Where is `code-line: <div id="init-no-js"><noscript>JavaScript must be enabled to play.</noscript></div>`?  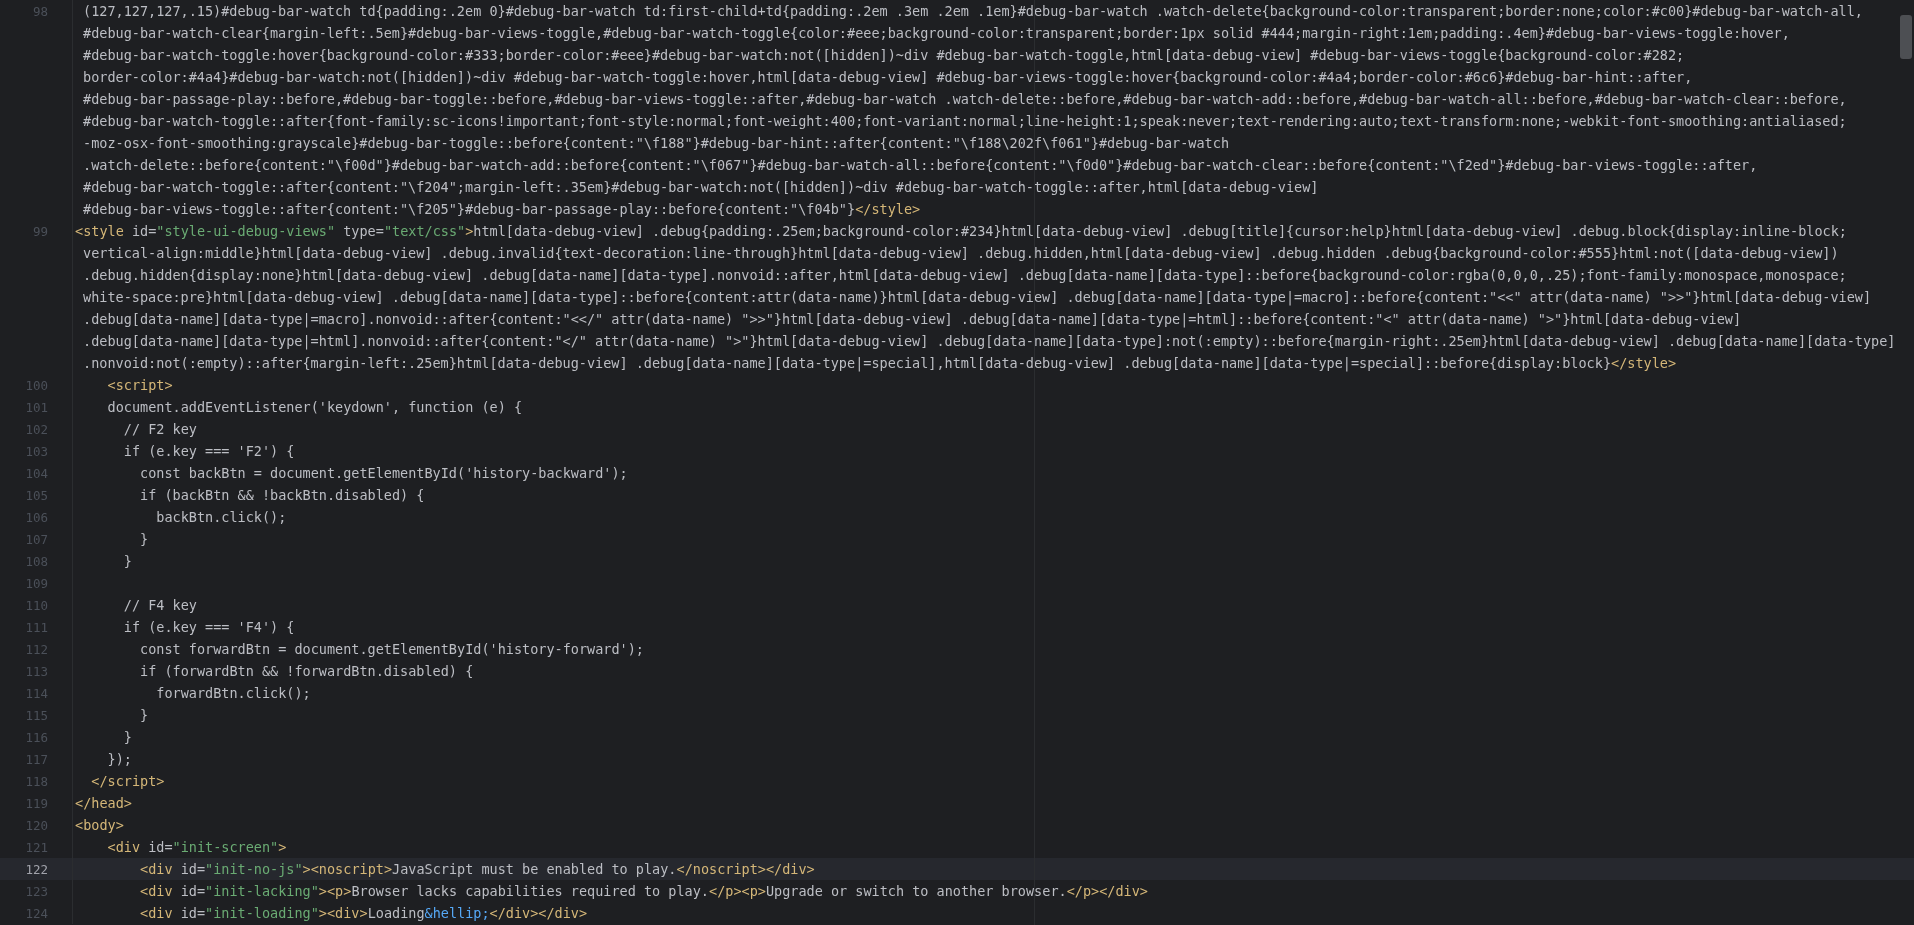 code-line: <div id="init-no-js"><noscript>JavaScript must be enabled to play.</noscript></div> is located at coordinates (477, 869).